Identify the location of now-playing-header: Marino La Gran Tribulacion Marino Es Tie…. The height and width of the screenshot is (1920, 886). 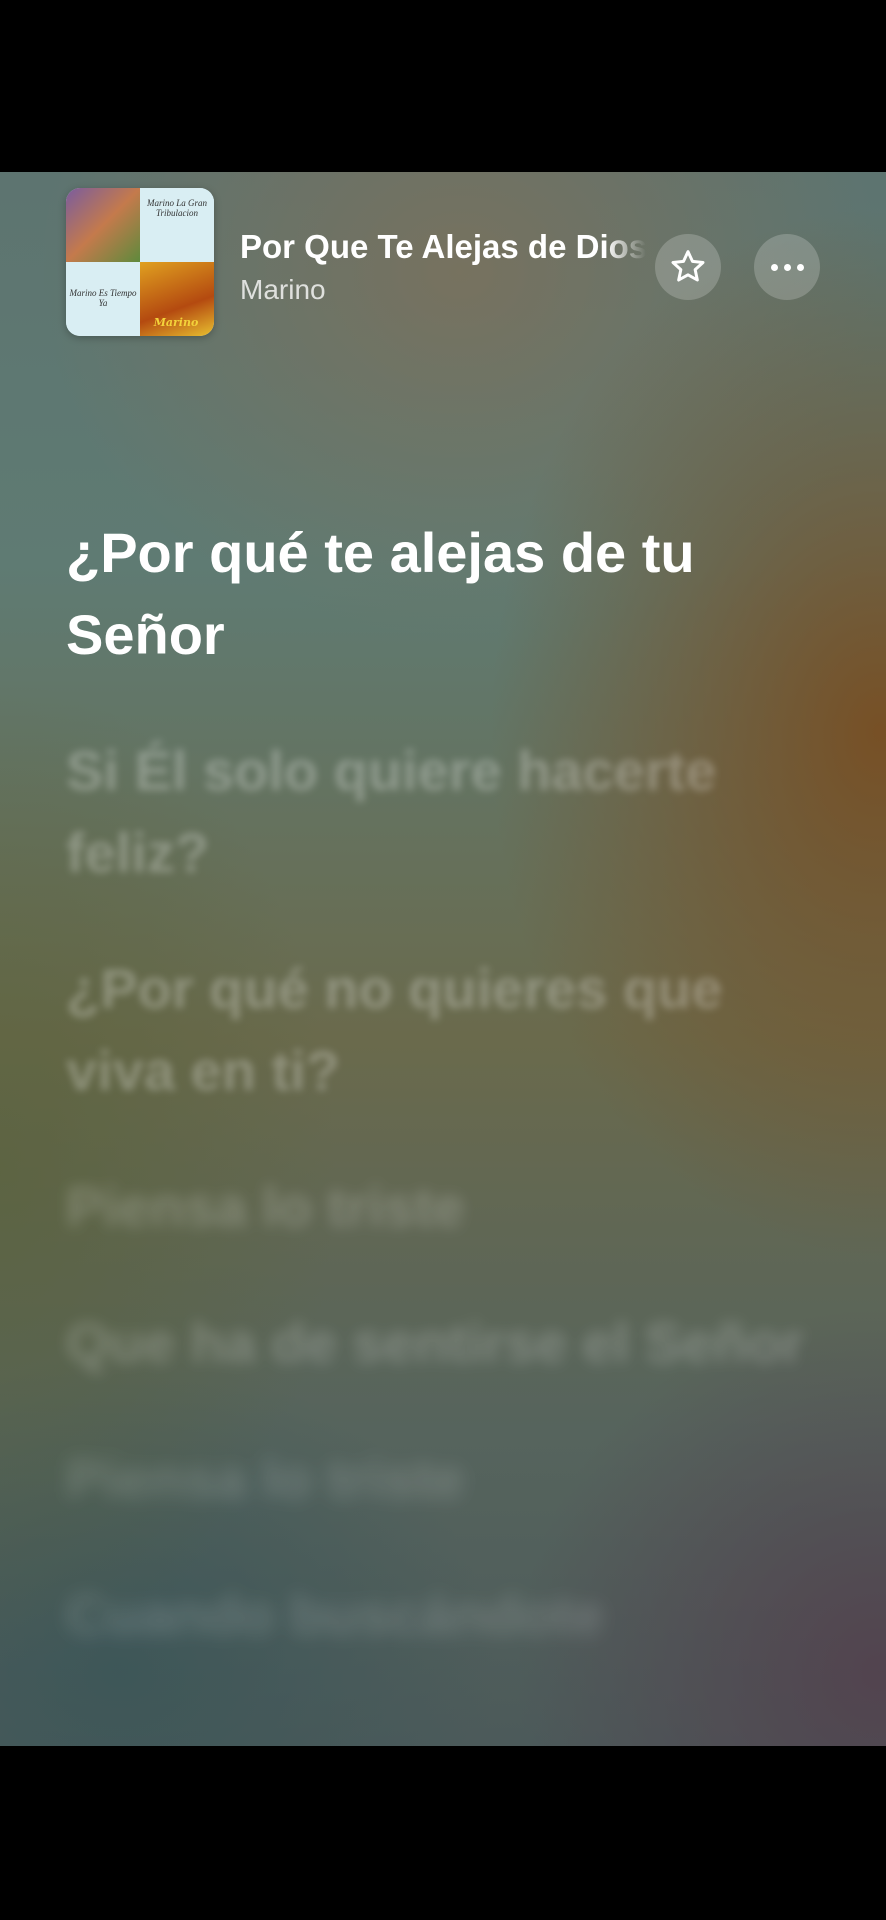
(443, 267).